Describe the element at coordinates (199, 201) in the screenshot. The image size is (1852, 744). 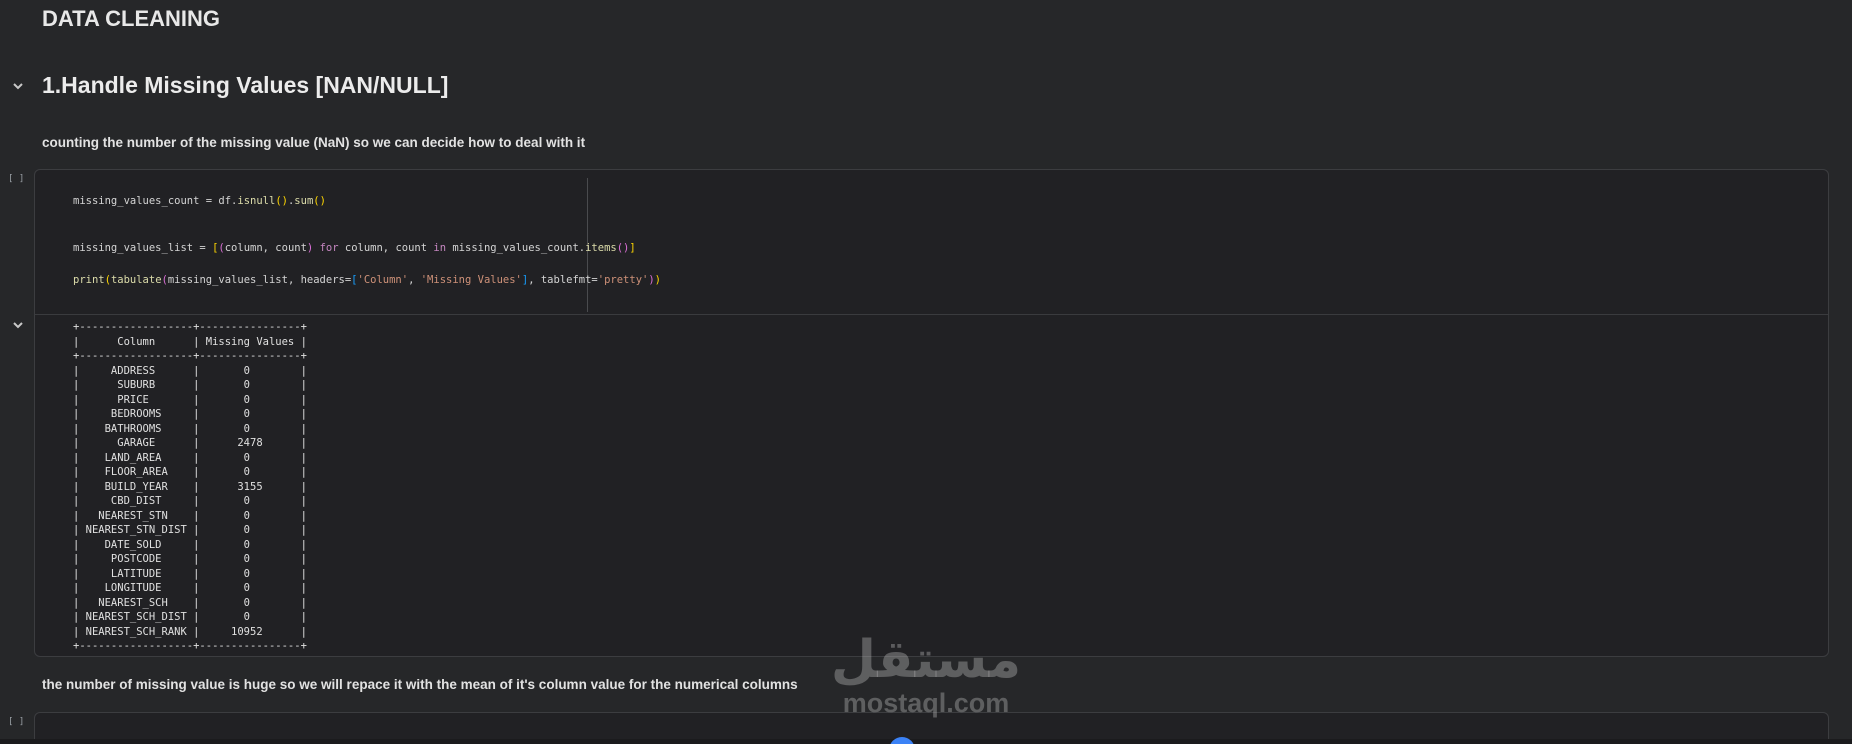
I see `code-line-1: missing_values_count = df.isnull().sum()` at that location.